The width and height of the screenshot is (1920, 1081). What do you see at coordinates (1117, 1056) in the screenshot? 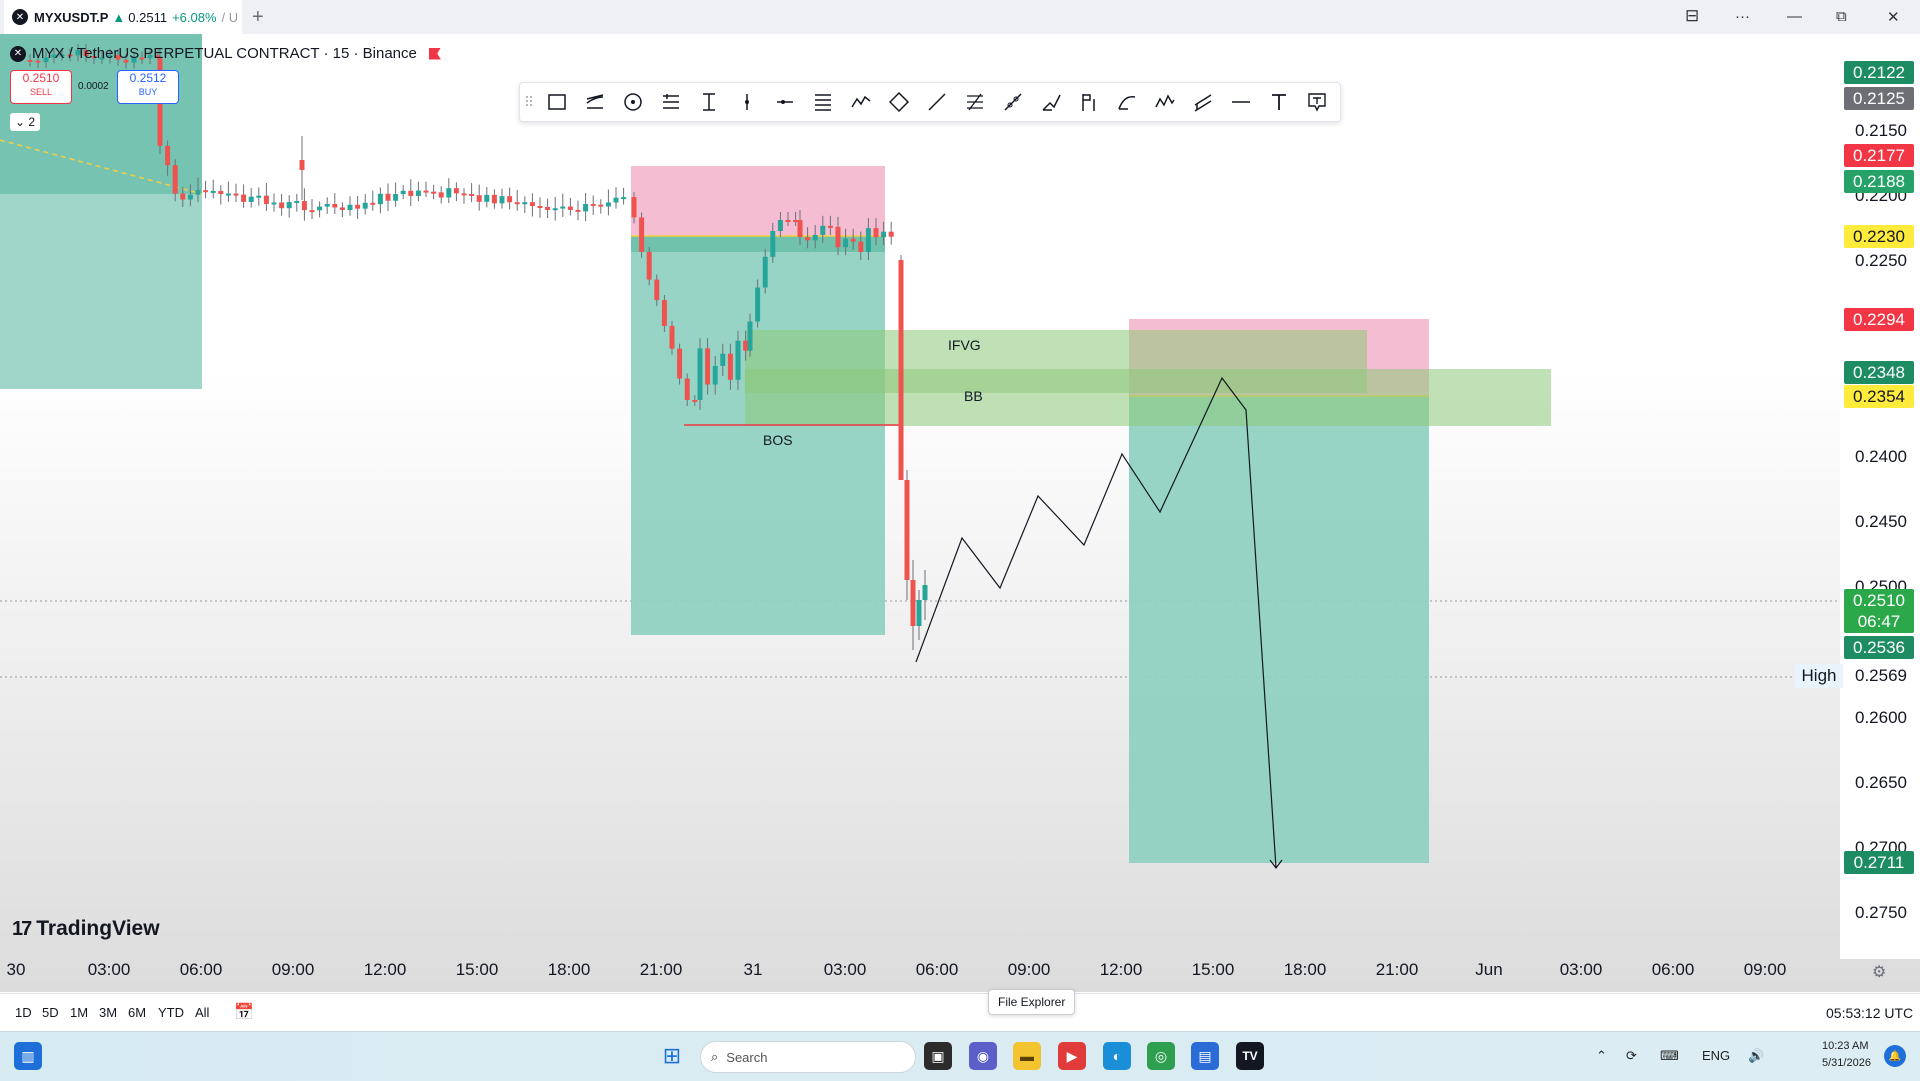
I see `edge-icon: ◐` at bounding box center [1117, 1056].